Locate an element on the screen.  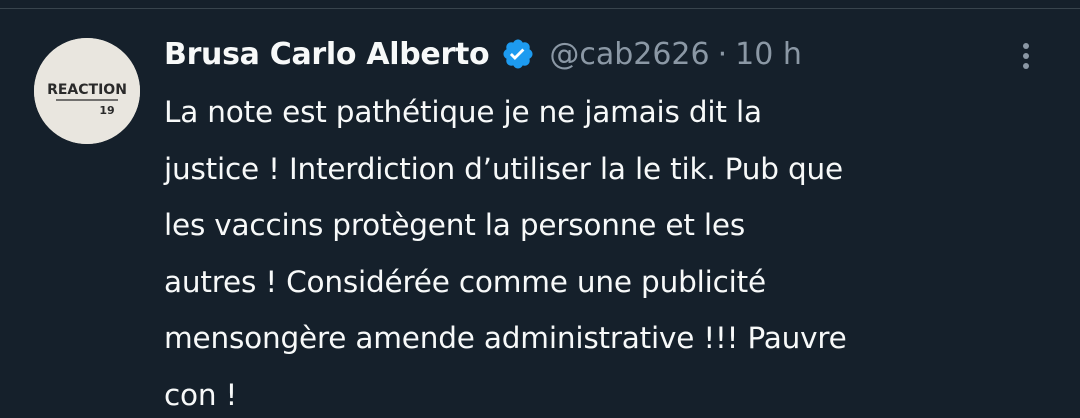
verified-badge-icon is located at coordinates (518, 54).